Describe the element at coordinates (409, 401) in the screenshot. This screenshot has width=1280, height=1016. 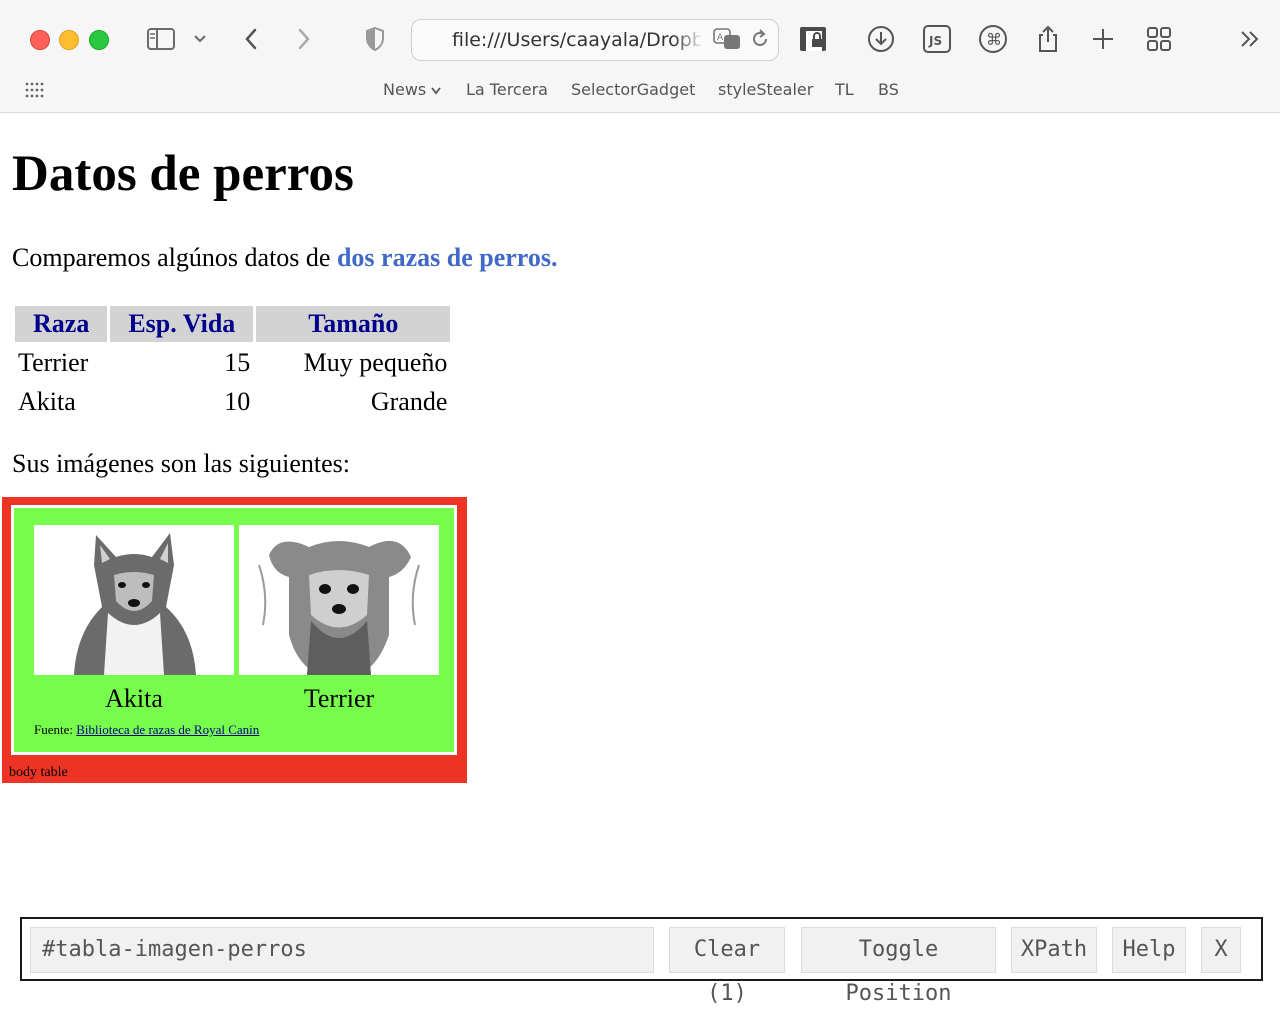
I see `table-cell-tamano: Grande` at that location.